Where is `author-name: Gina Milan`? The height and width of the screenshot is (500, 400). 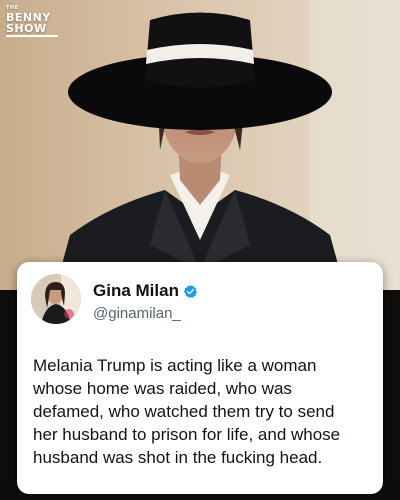
author-name: Gina Milan is located at coordinates (136, 291).